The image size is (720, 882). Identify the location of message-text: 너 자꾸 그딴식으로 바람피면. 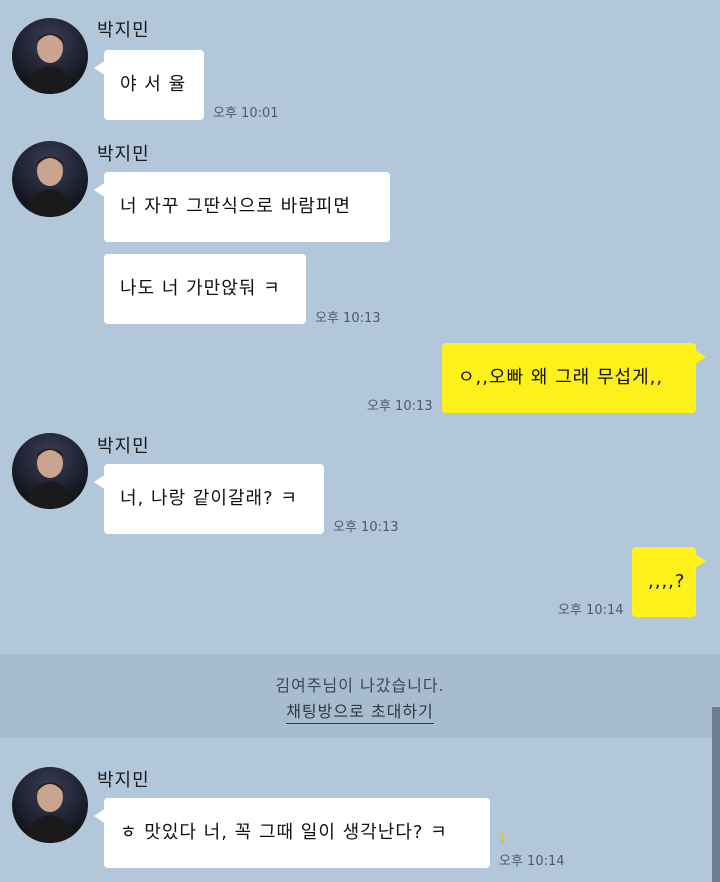
(235, 206).